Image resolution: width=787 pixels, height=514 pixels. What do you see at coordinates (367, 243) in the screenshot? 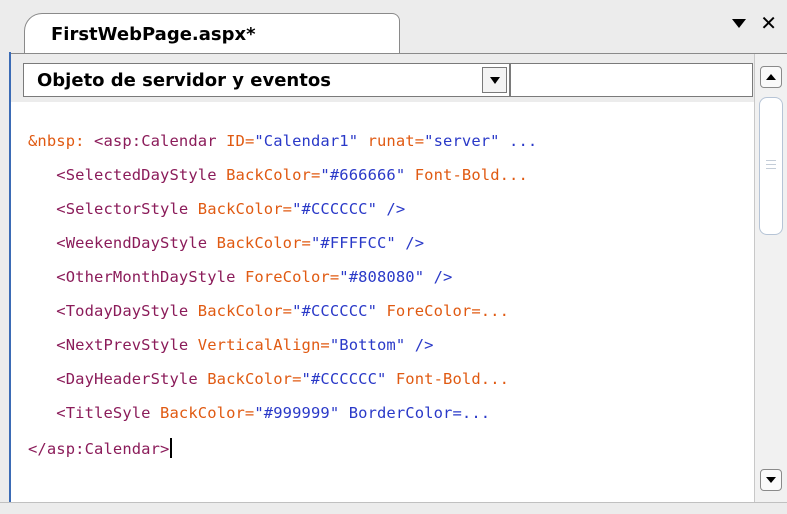
I see `code-token: "#FFFFCC" />` at bounding box center [367, 243].